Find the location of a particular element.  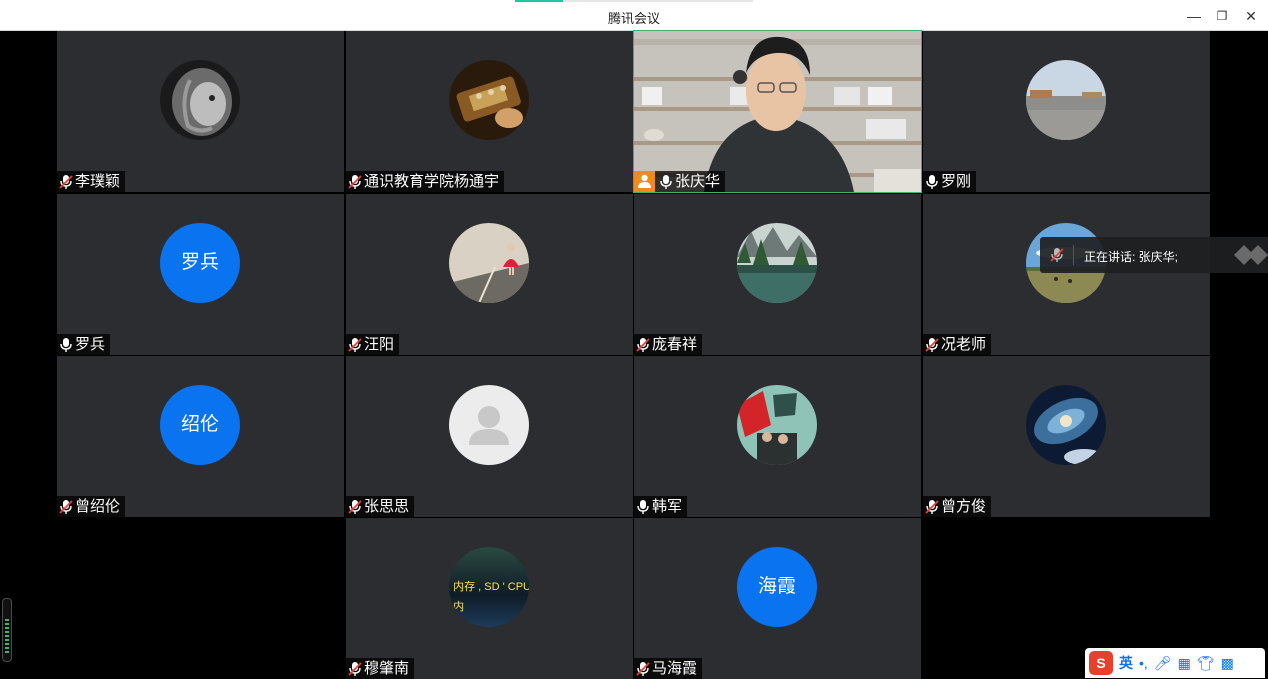

participant-name-tag: 韩军 is located at coordinates (661, 506).